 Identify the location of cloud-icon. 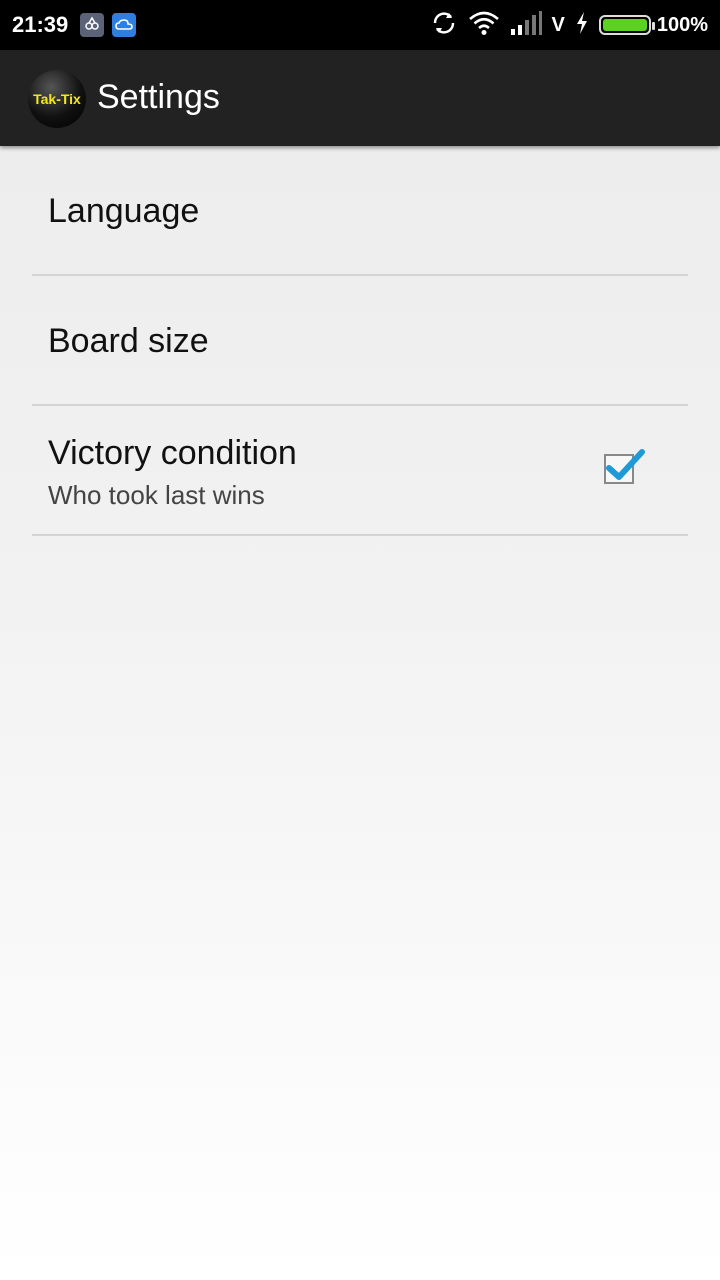
(124, 25).